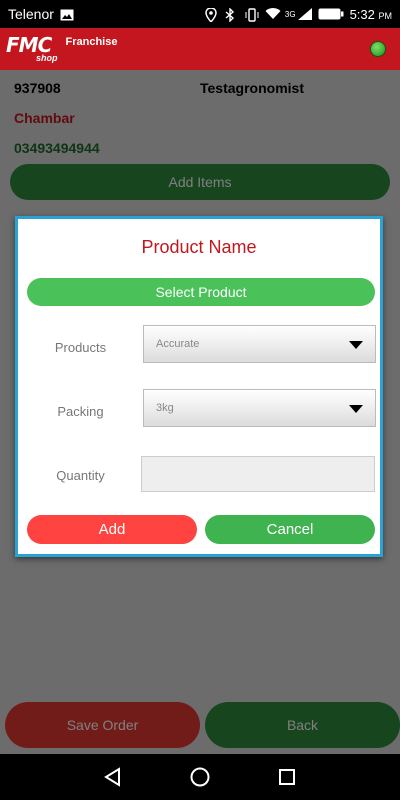 This screenshot has height=800, width=400. What do you see at coordinates (91, 42) in the screenshot?
I see `franchise-label: Franchise` at bounding box center [91, 42].